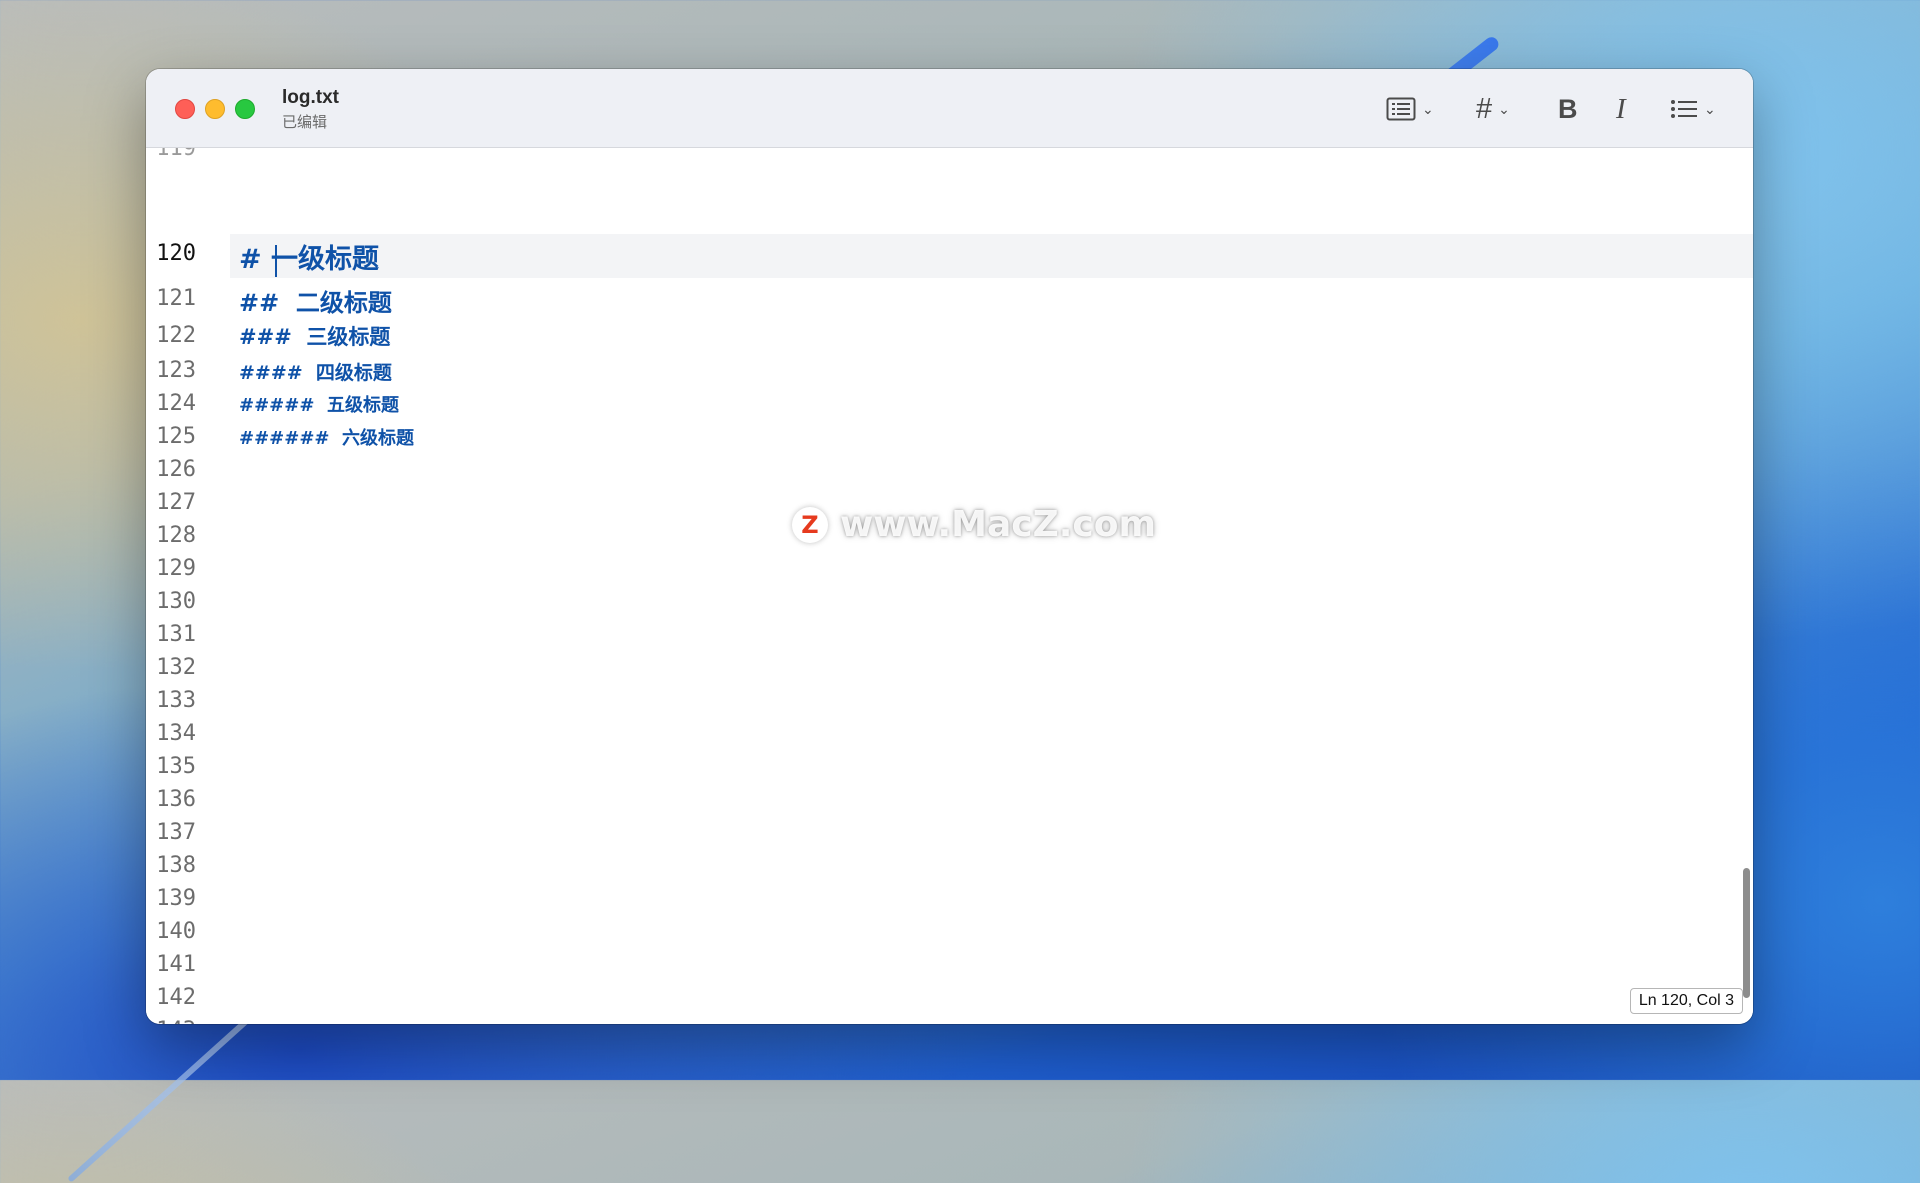 This screenshot has height=1183, width=1920. Describe the element at coordinates (176, 634) in the screenshot. I see `line-number: 131` at that location.